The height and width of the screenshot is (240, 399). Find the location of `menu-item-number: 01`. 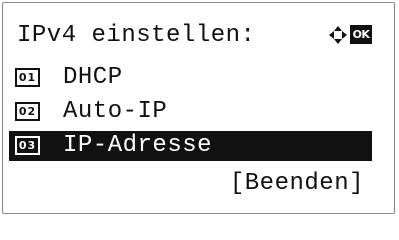

menu-item-number: 01 is located at coordinates (27, 77).